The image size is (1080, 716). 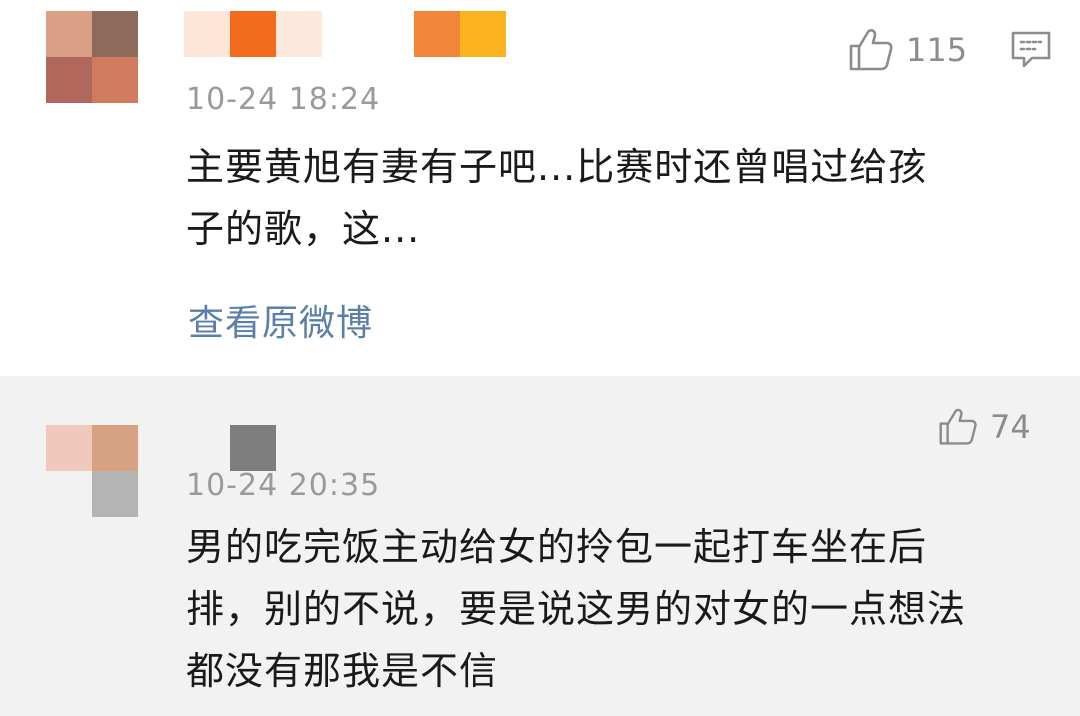 I want to click on comment-timestamp: 10-24 18:24, so click(x=283, y=99).